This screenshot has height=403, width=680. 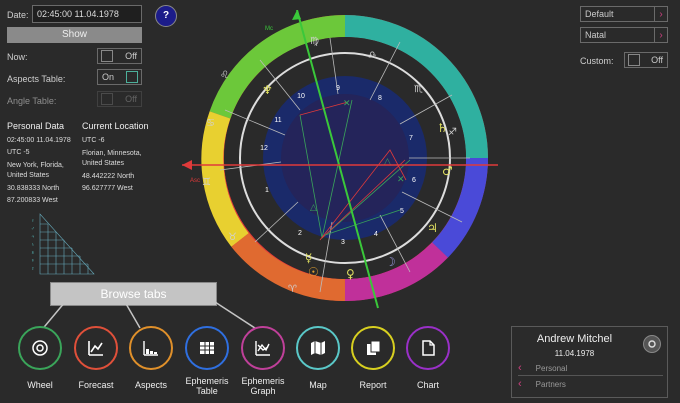 What do you see at coordinates (119, 99) in the screenshot?
I see `angle-table-toggle: Off` at bounding box center [119, 99].